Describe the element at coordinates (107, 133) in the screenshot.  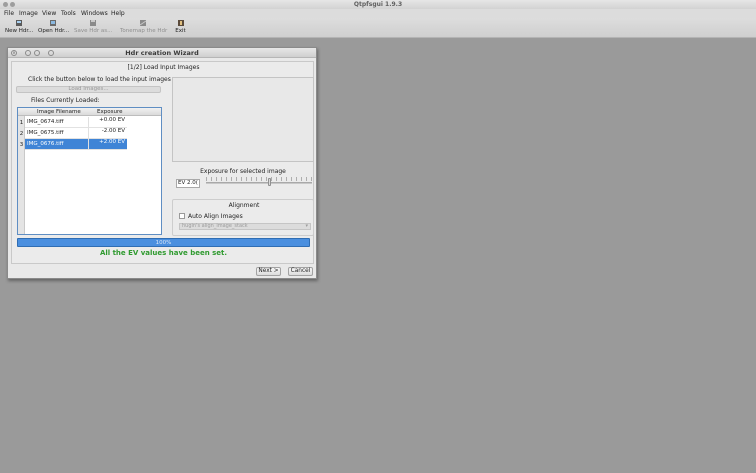
I see `exposure-cell: -2.00 EV` at that location.